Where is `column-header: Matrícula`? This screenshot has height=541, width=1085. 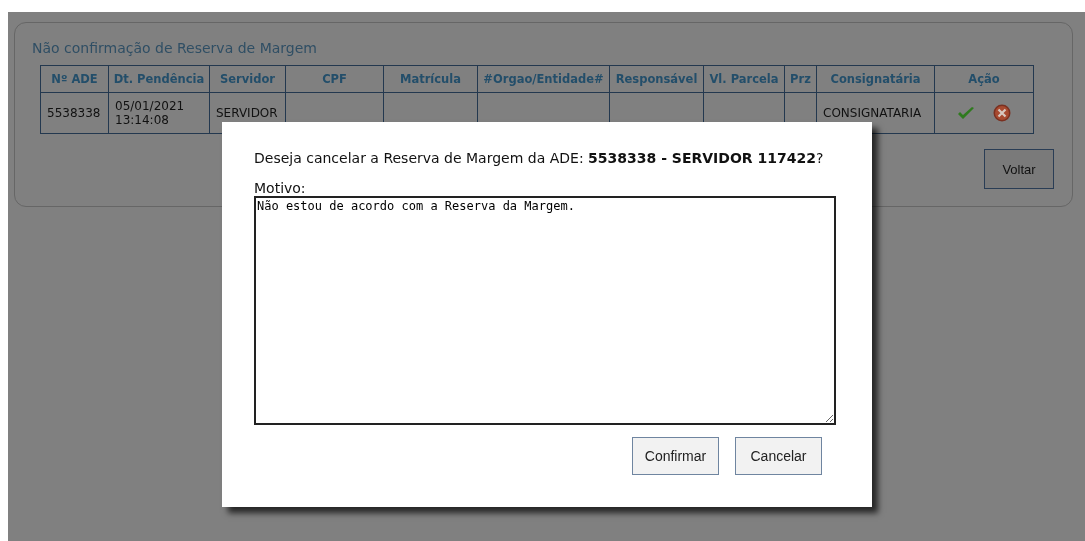 column-header: Matrícula is located at coordinates (430, 79).